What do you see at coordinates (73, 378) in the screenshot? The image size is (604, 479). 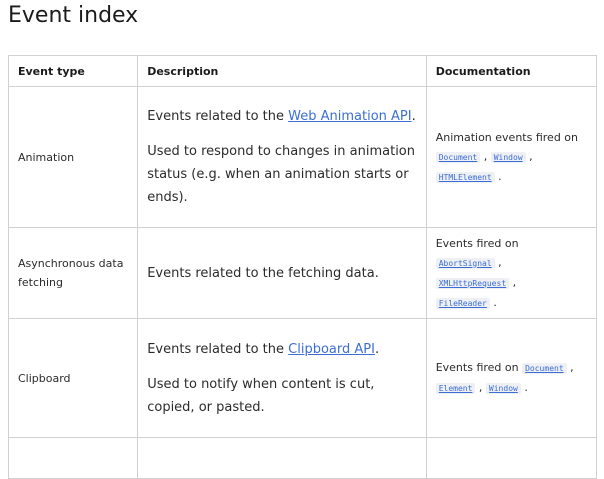 I see `event-type-cell: Clipboard` at bounding box center [73, 378].